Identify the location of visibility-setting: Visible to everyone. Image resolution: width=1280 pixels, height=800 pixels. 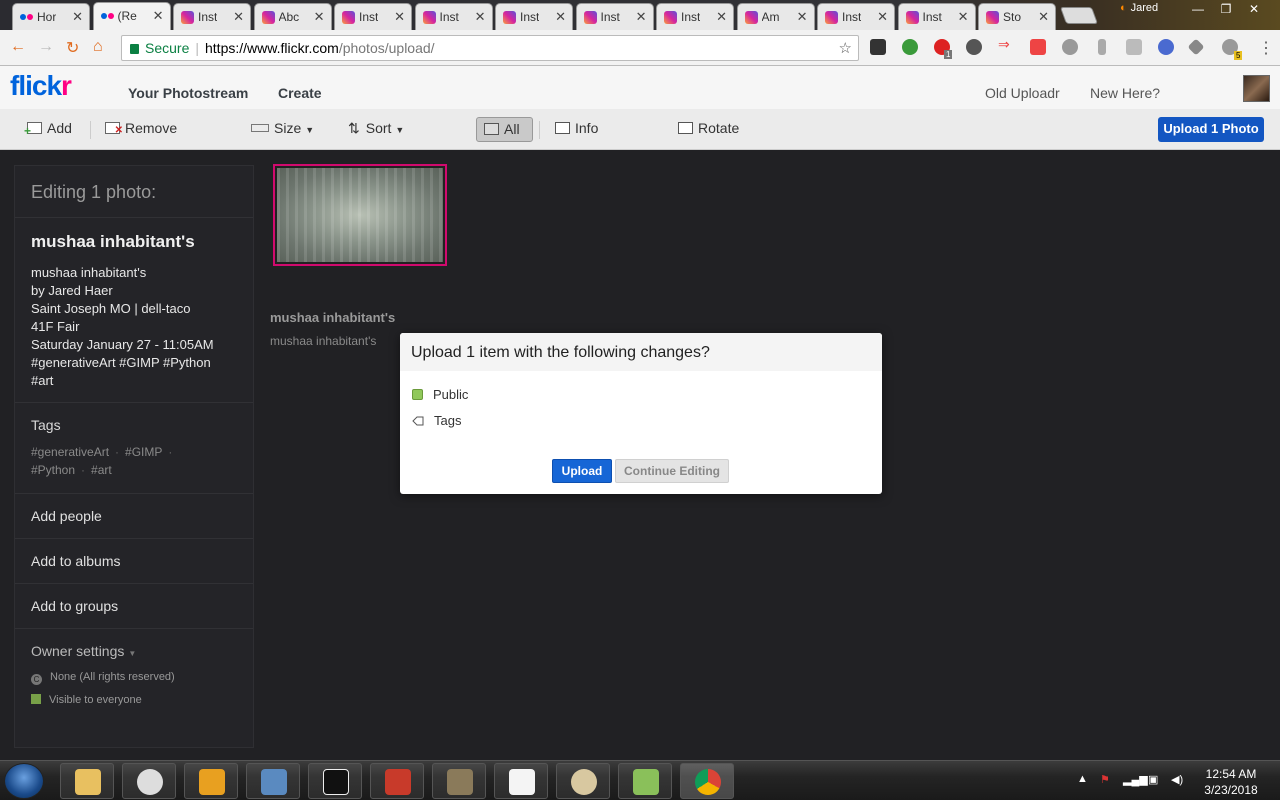
(134, 700).